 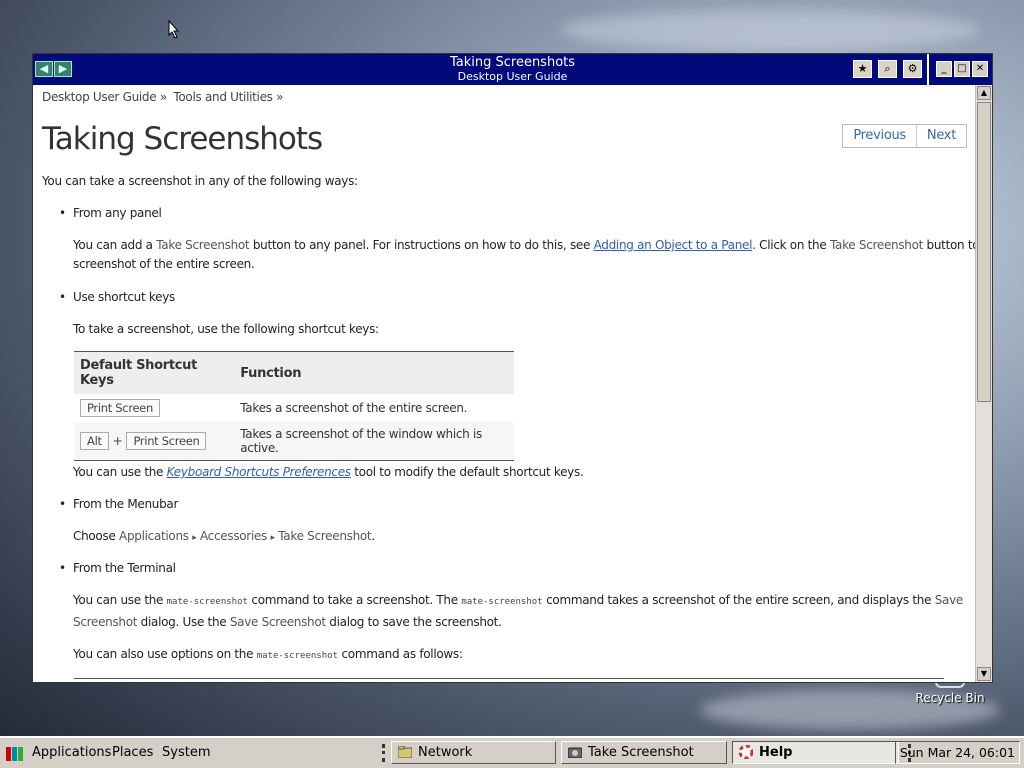 What do you see at coordinates (164, 264) in the screenshot?
I see `section-text-panel-cont: screenshot of the entire screen.` at bounding box center [164, 264].